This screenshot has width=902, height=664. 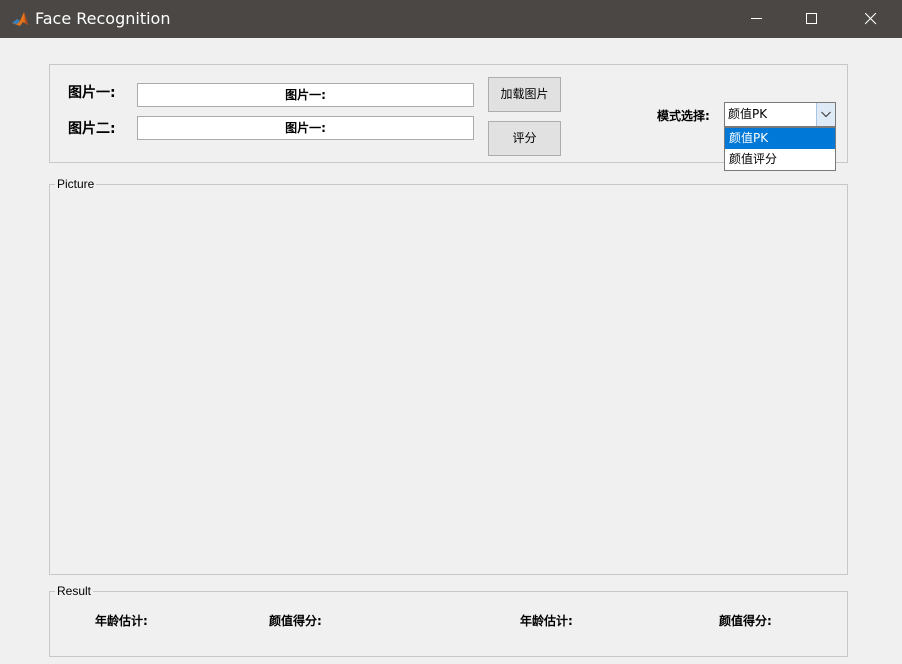 I want to click on image1-field: 图片一:, so click(x=305, y=95).